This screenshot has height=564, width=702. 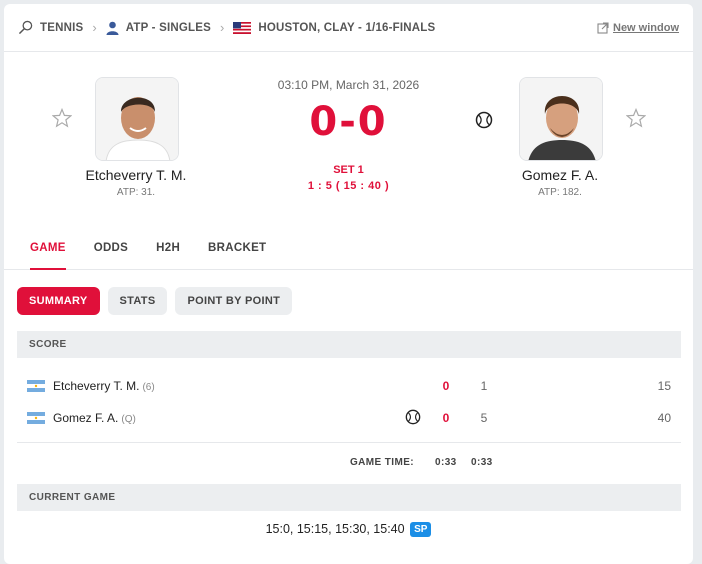 I want to click on current-set-label: SET 1, so click(x=348, y=170).